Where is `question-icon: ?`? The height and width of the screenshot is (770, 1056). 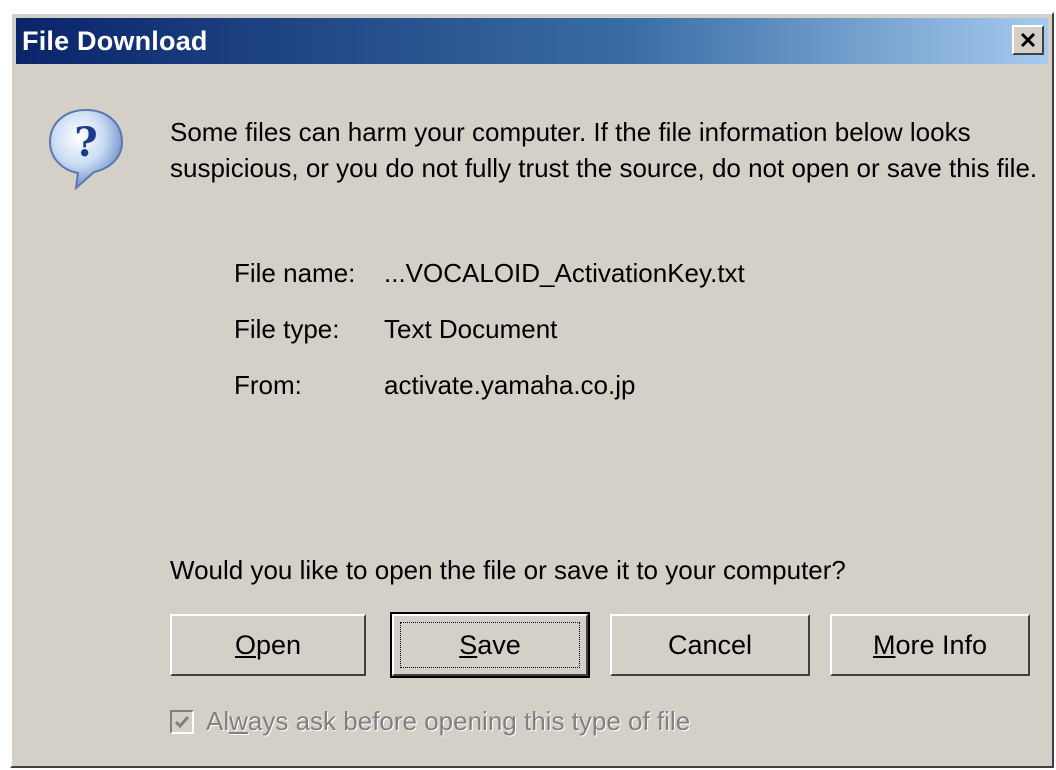
question-icon: ? is located at coordinates (86, 148).